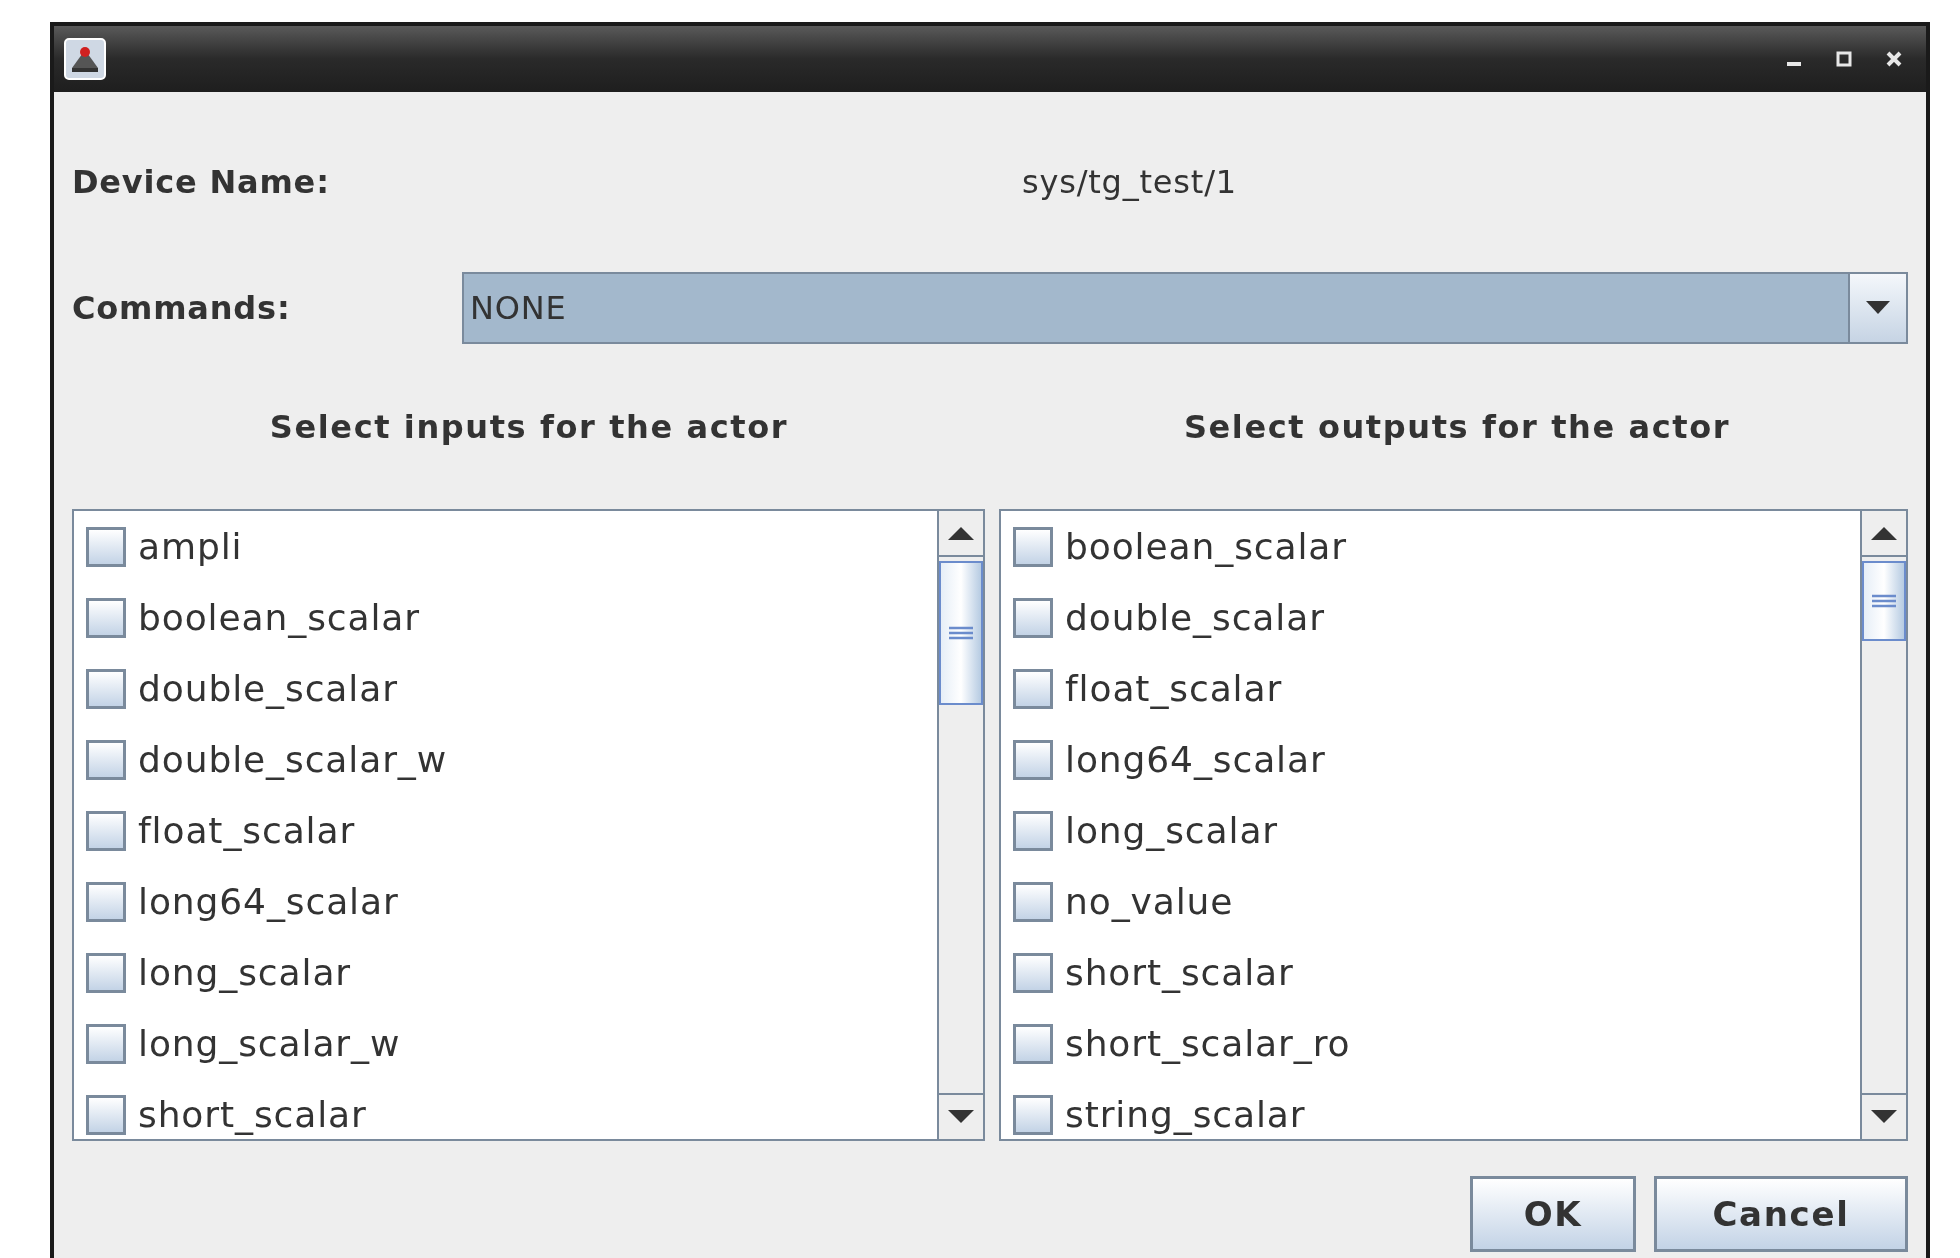 The height and width of the screenshot is (1258, 1960). What do you see at coordinates (1553, 1214) in the screenshot?
I see `ok-button: OK` at bounding box center [1553, 1214].